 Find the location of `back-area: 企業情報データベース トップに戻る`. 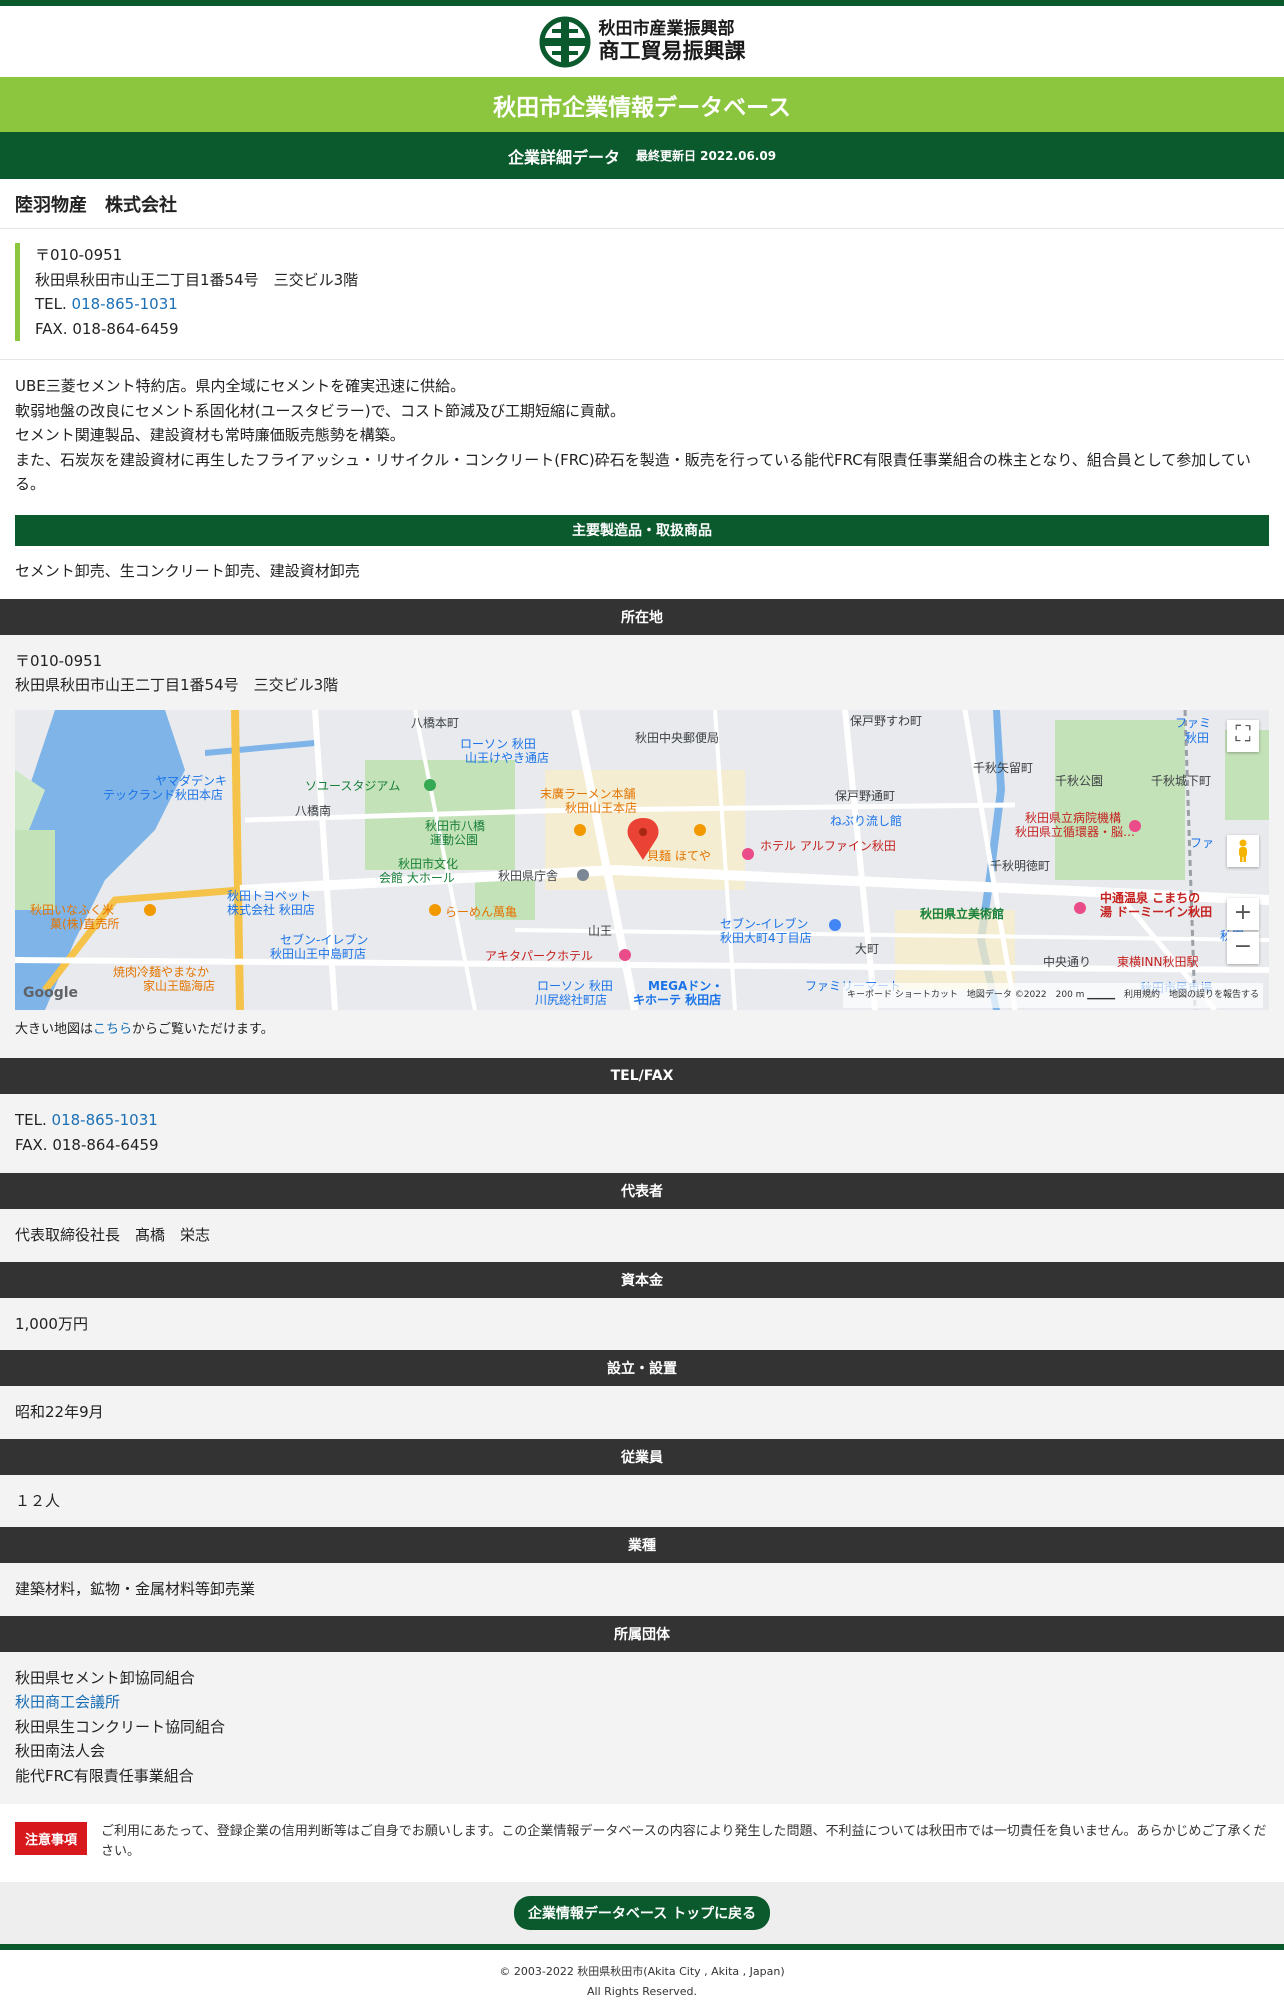

back-area: 企業情報データベース トップに戻る is located at coordinates (642, 1913).